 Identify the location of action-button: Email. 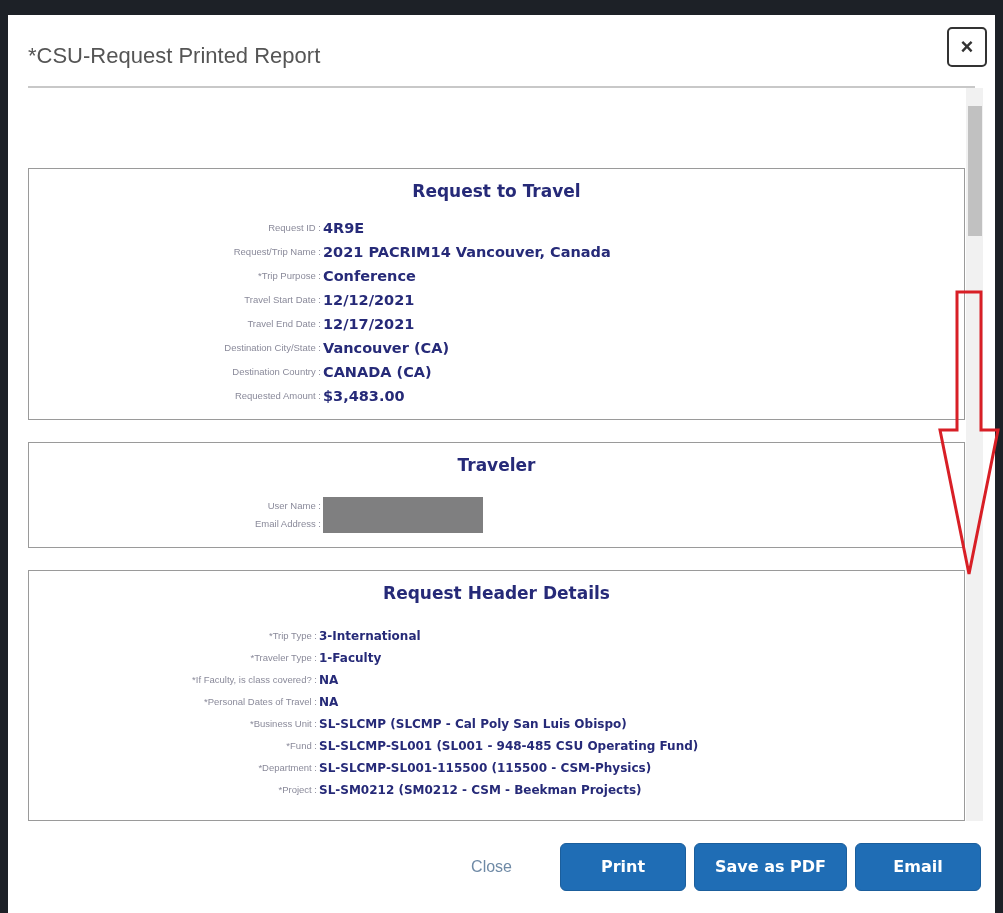
(918, 867).